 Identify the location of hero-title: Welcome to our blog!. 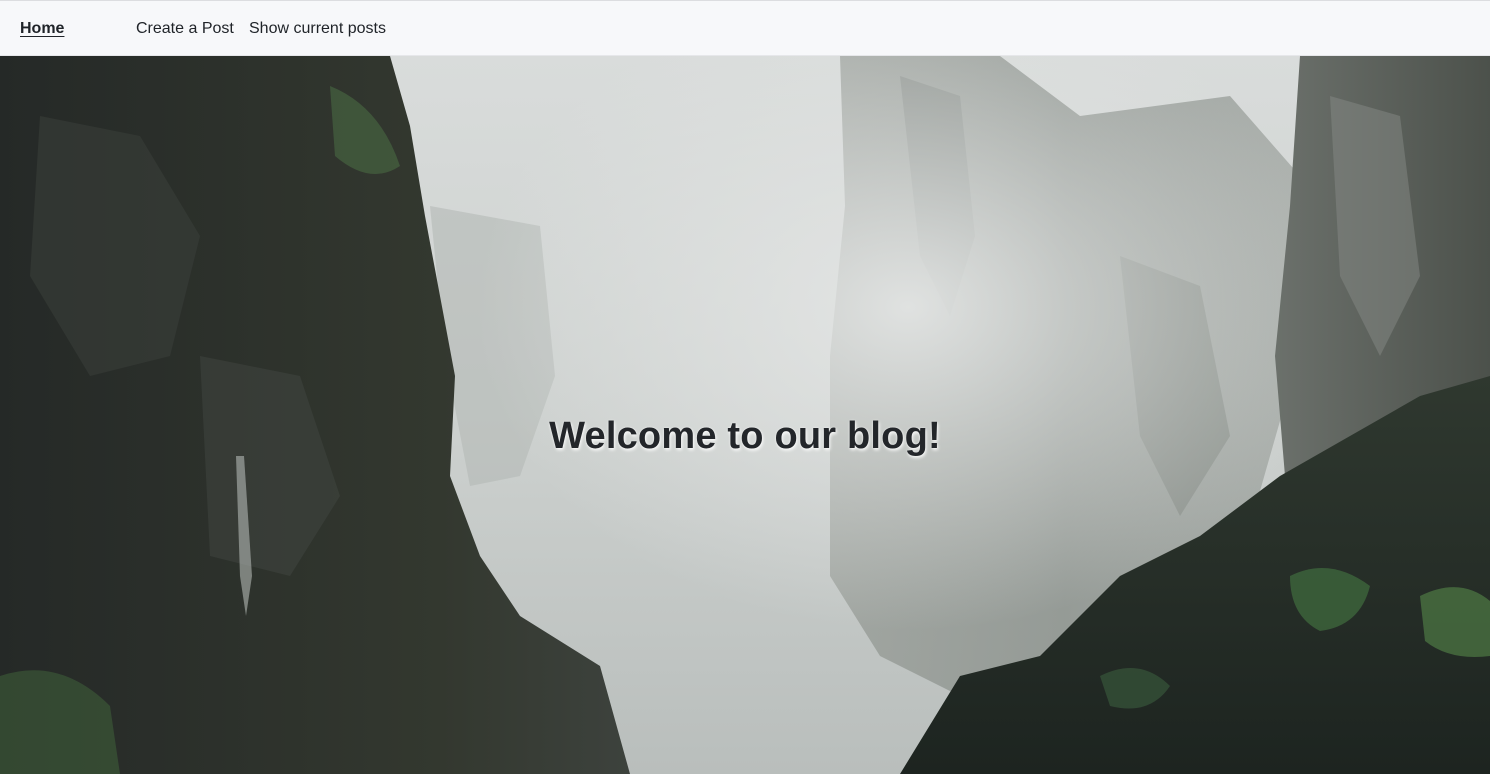
(745, 436).